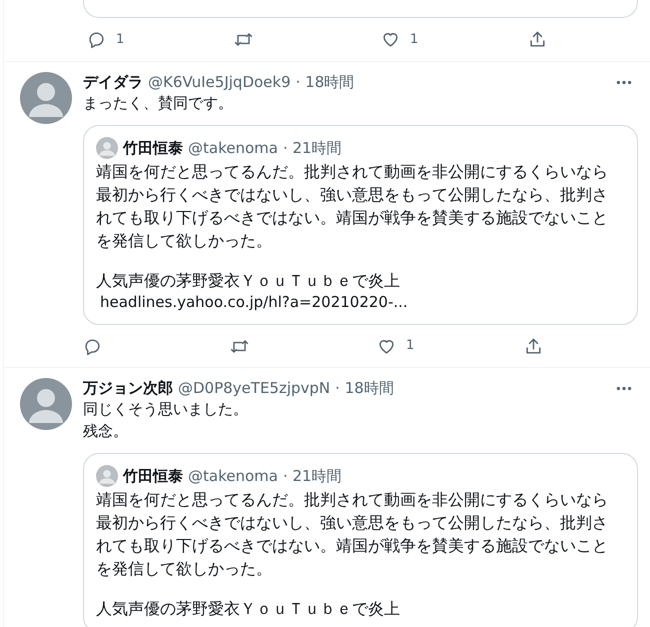  Describe the element at coordinates (166, 409) in the screenshot. I see `tweet-text: 同じくそう思いました。` at that location.